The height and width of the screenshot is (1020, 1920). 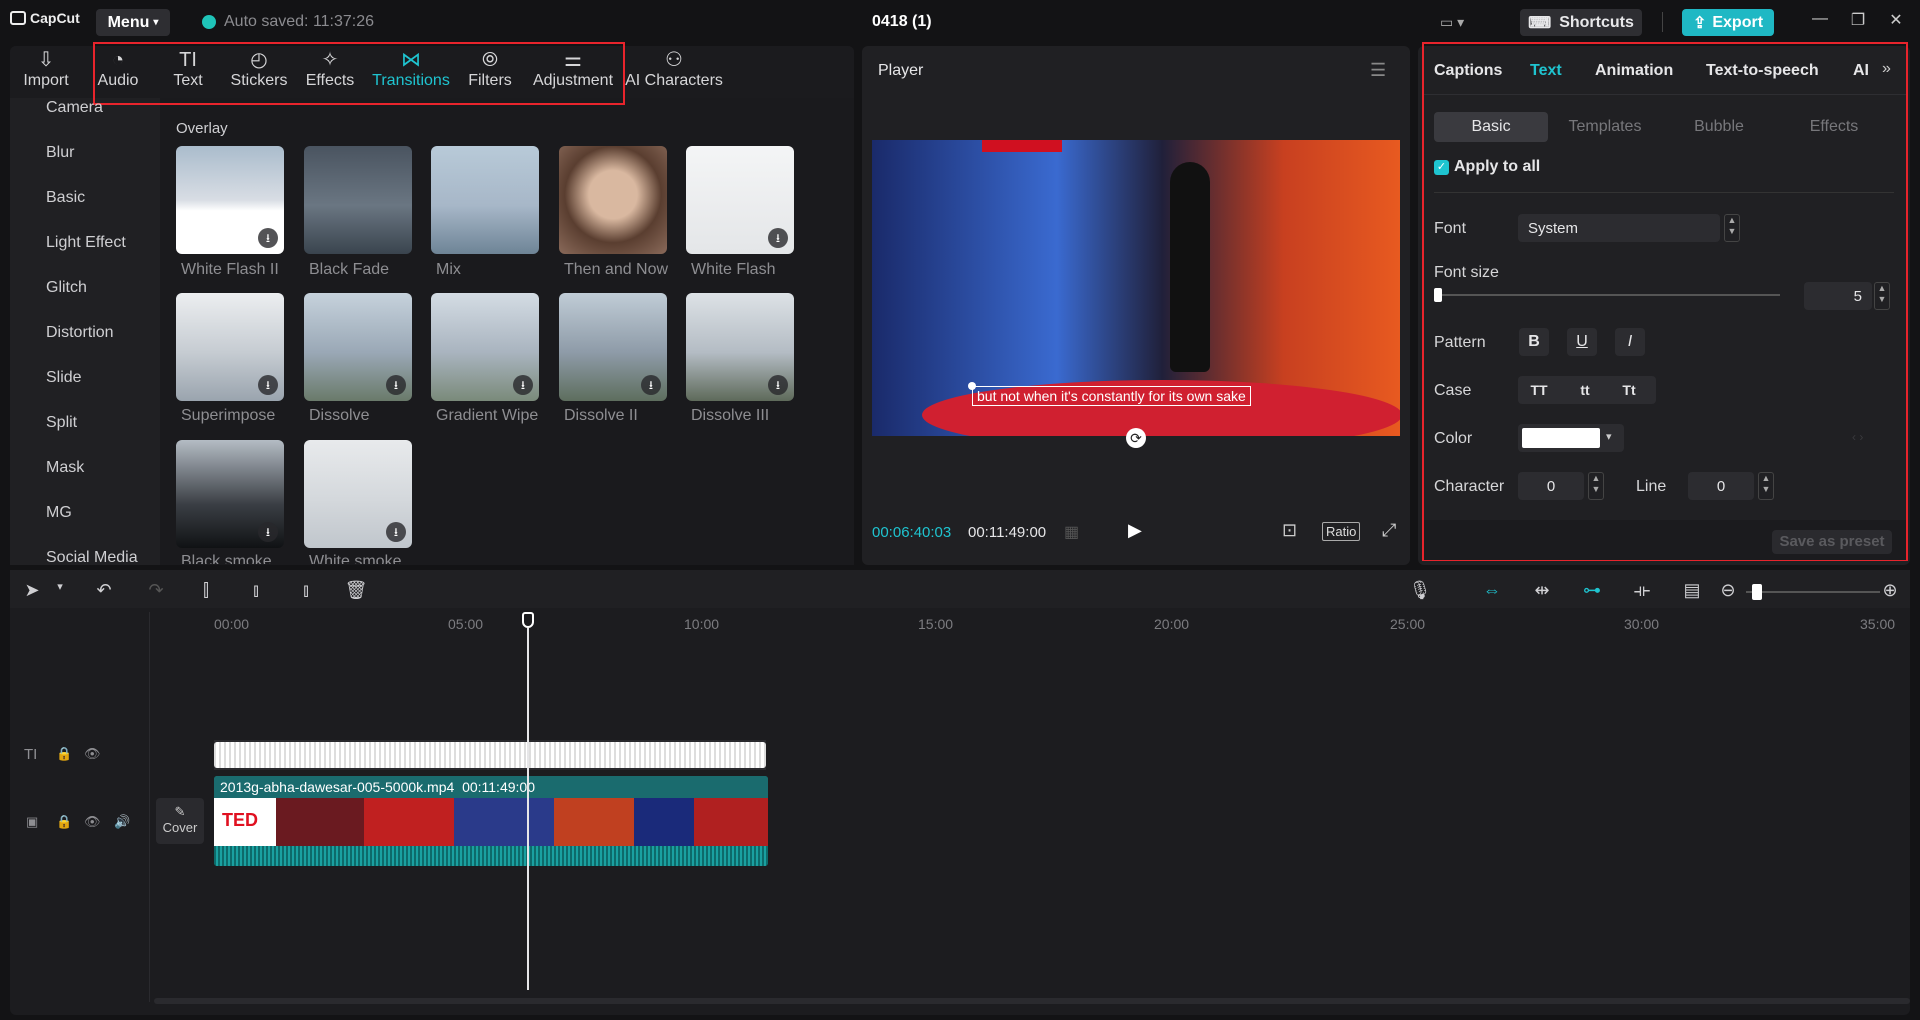 What do you see at coordinates (64, 378) in the screenshot?
I see `sidebar-item-slide: Slide` at bounding box center [64, 378].